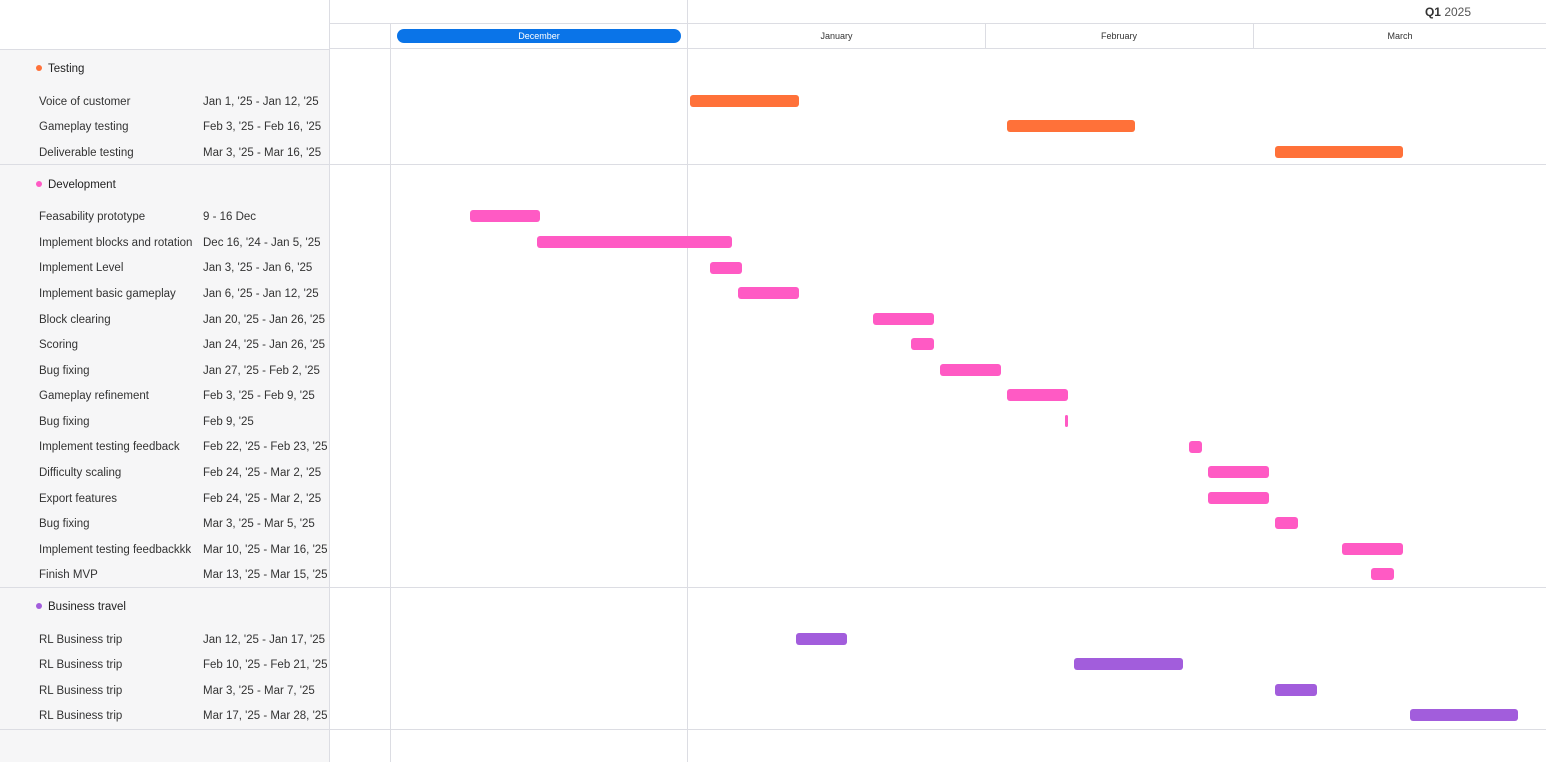  Describe the element at coordinates (265, 550) in the screenshot. I see `task-dates: Mar 10, '25 - Mar 16, '25` at that location.